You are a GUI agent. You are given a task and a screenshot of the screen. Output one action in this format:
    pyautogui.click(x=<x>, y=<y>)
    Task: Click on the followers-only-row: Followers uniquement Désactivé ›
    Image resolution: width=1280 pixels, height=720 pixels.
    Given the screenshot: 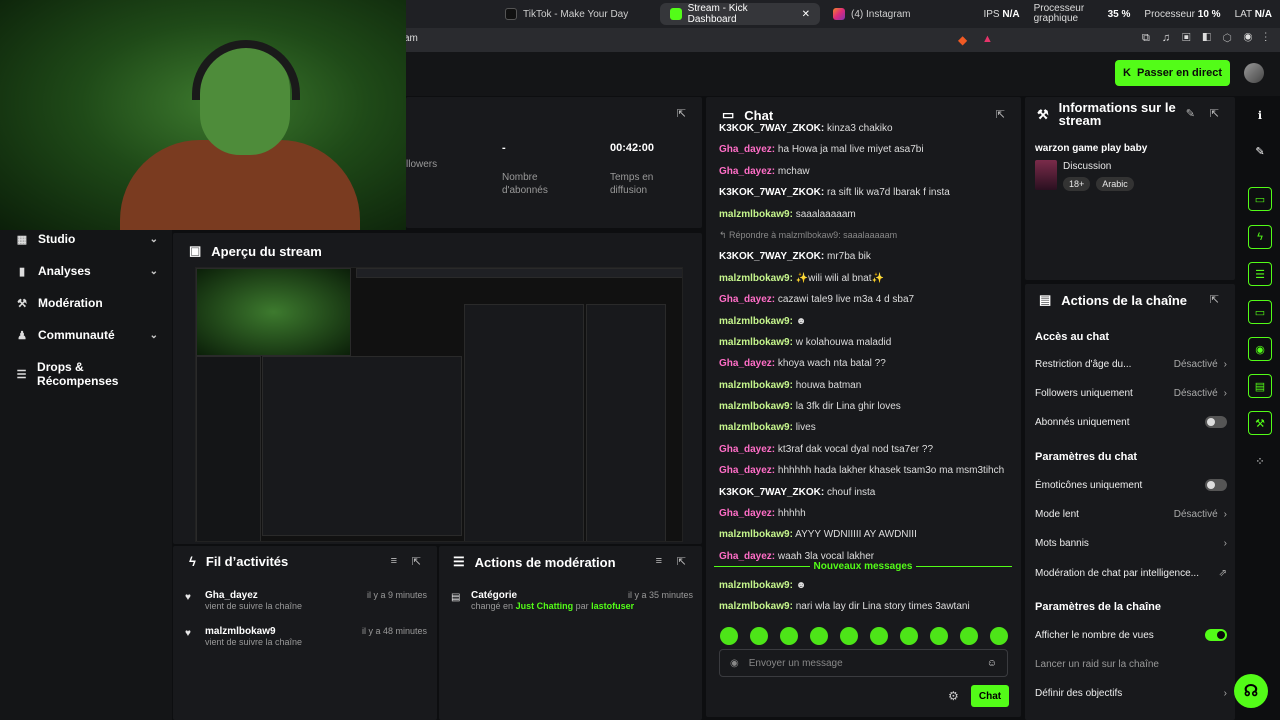 What is the action you would take?
    pyautogui.click(x=1131, y=393)
    